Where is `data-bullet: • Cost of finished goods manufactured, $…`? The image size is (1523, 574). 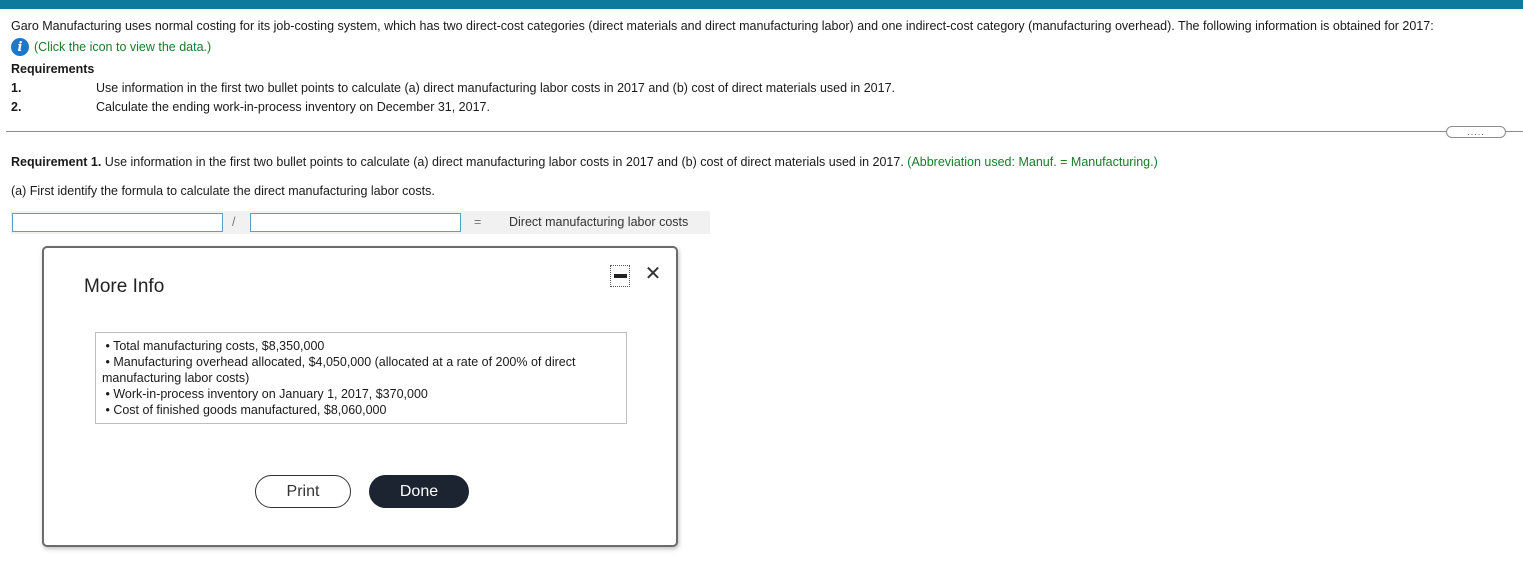 data-bullet: • Cost of finished goods manufactured, $… is located at coordinates (244, 410).